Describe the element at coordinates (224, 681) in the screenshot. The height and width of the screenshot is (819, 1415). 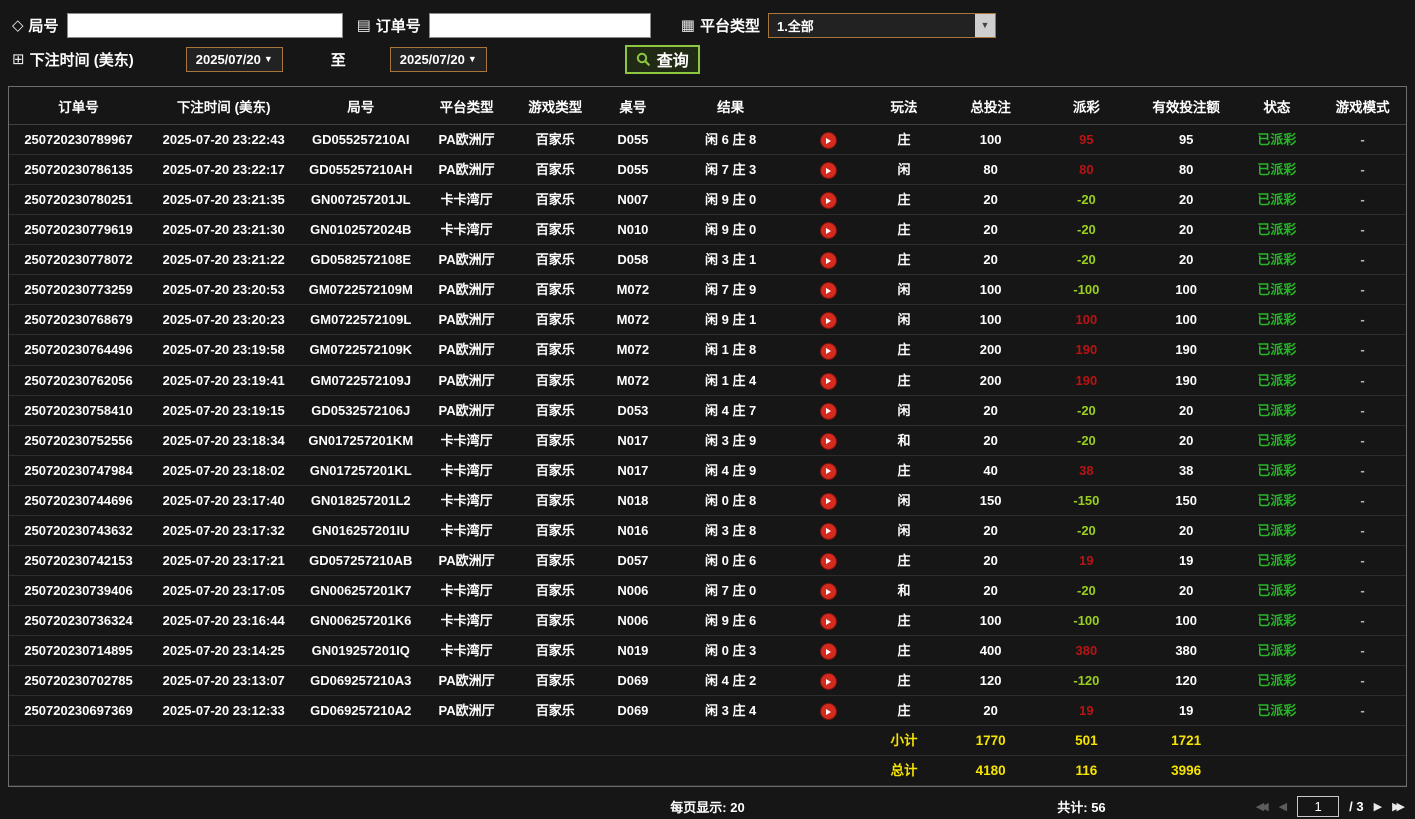
I see `cell-time: 2025-07-20 23:13:07` at that location.